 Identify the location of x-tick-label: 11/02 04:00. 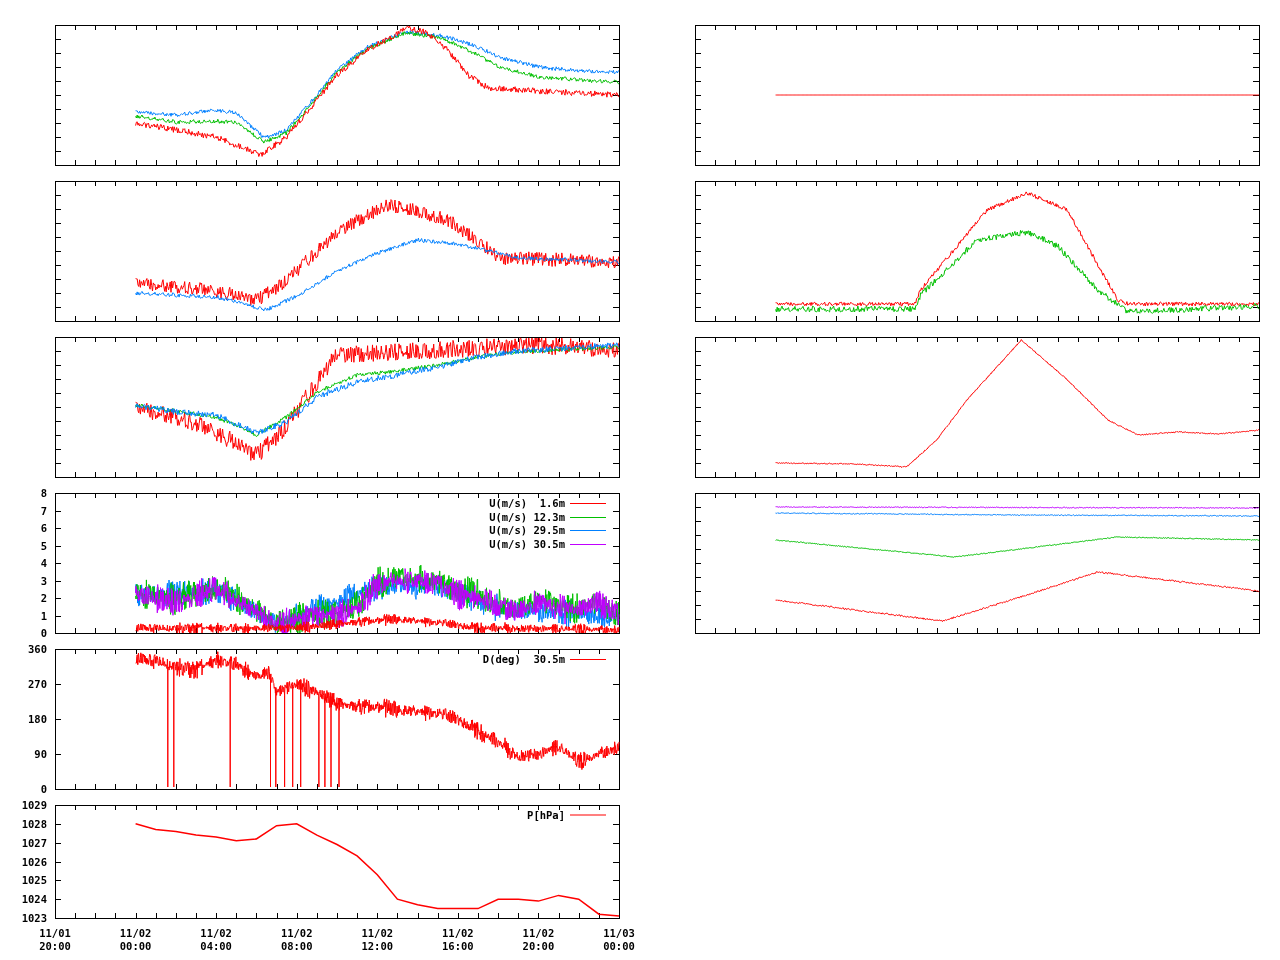
(216, 939).